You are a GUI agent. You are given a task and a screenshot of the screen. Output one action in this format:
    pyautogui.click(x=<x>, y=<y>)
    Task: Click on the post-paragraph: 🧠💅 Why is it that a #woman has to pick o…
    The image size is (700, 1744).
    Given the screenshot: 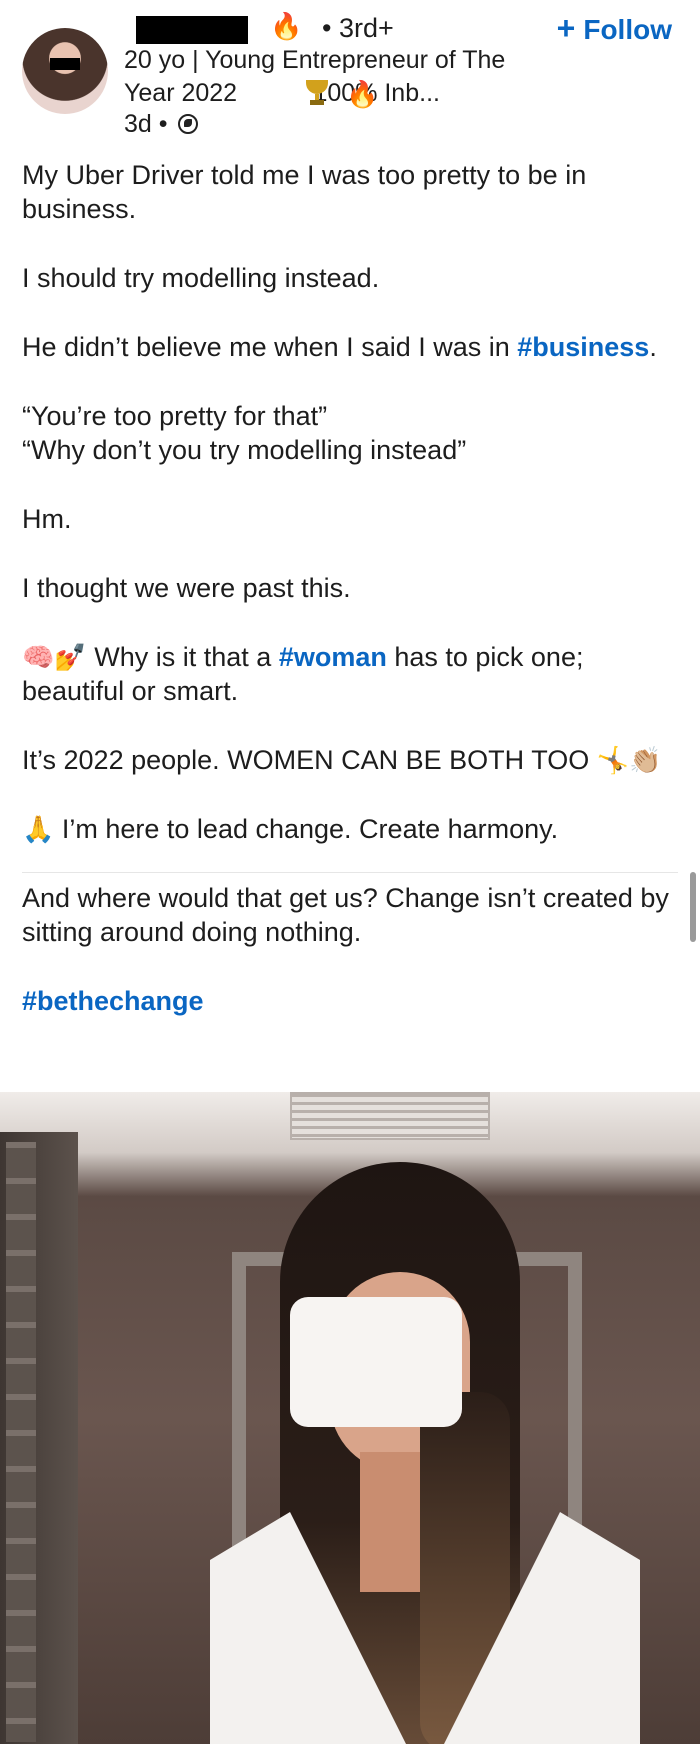 What is the action you would take?
    pyautogui.click(x=347, y=674)
    